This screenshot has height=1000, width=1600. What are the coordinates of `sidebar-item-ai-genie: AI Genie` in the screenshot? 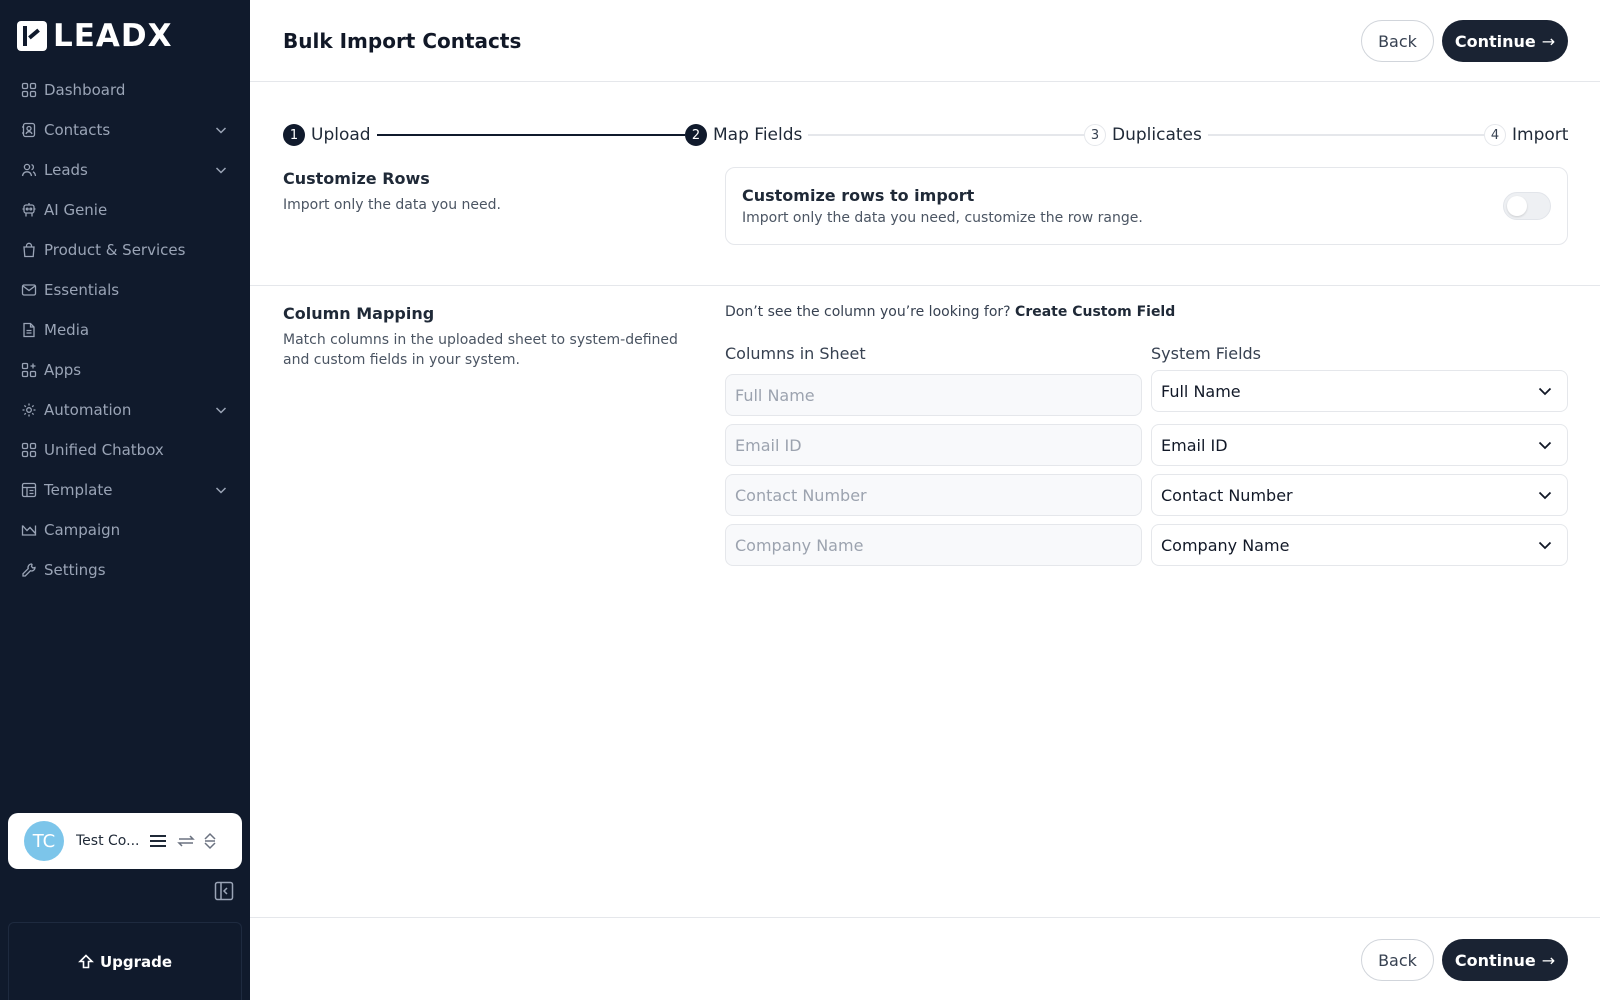 It's located at (125, 210).